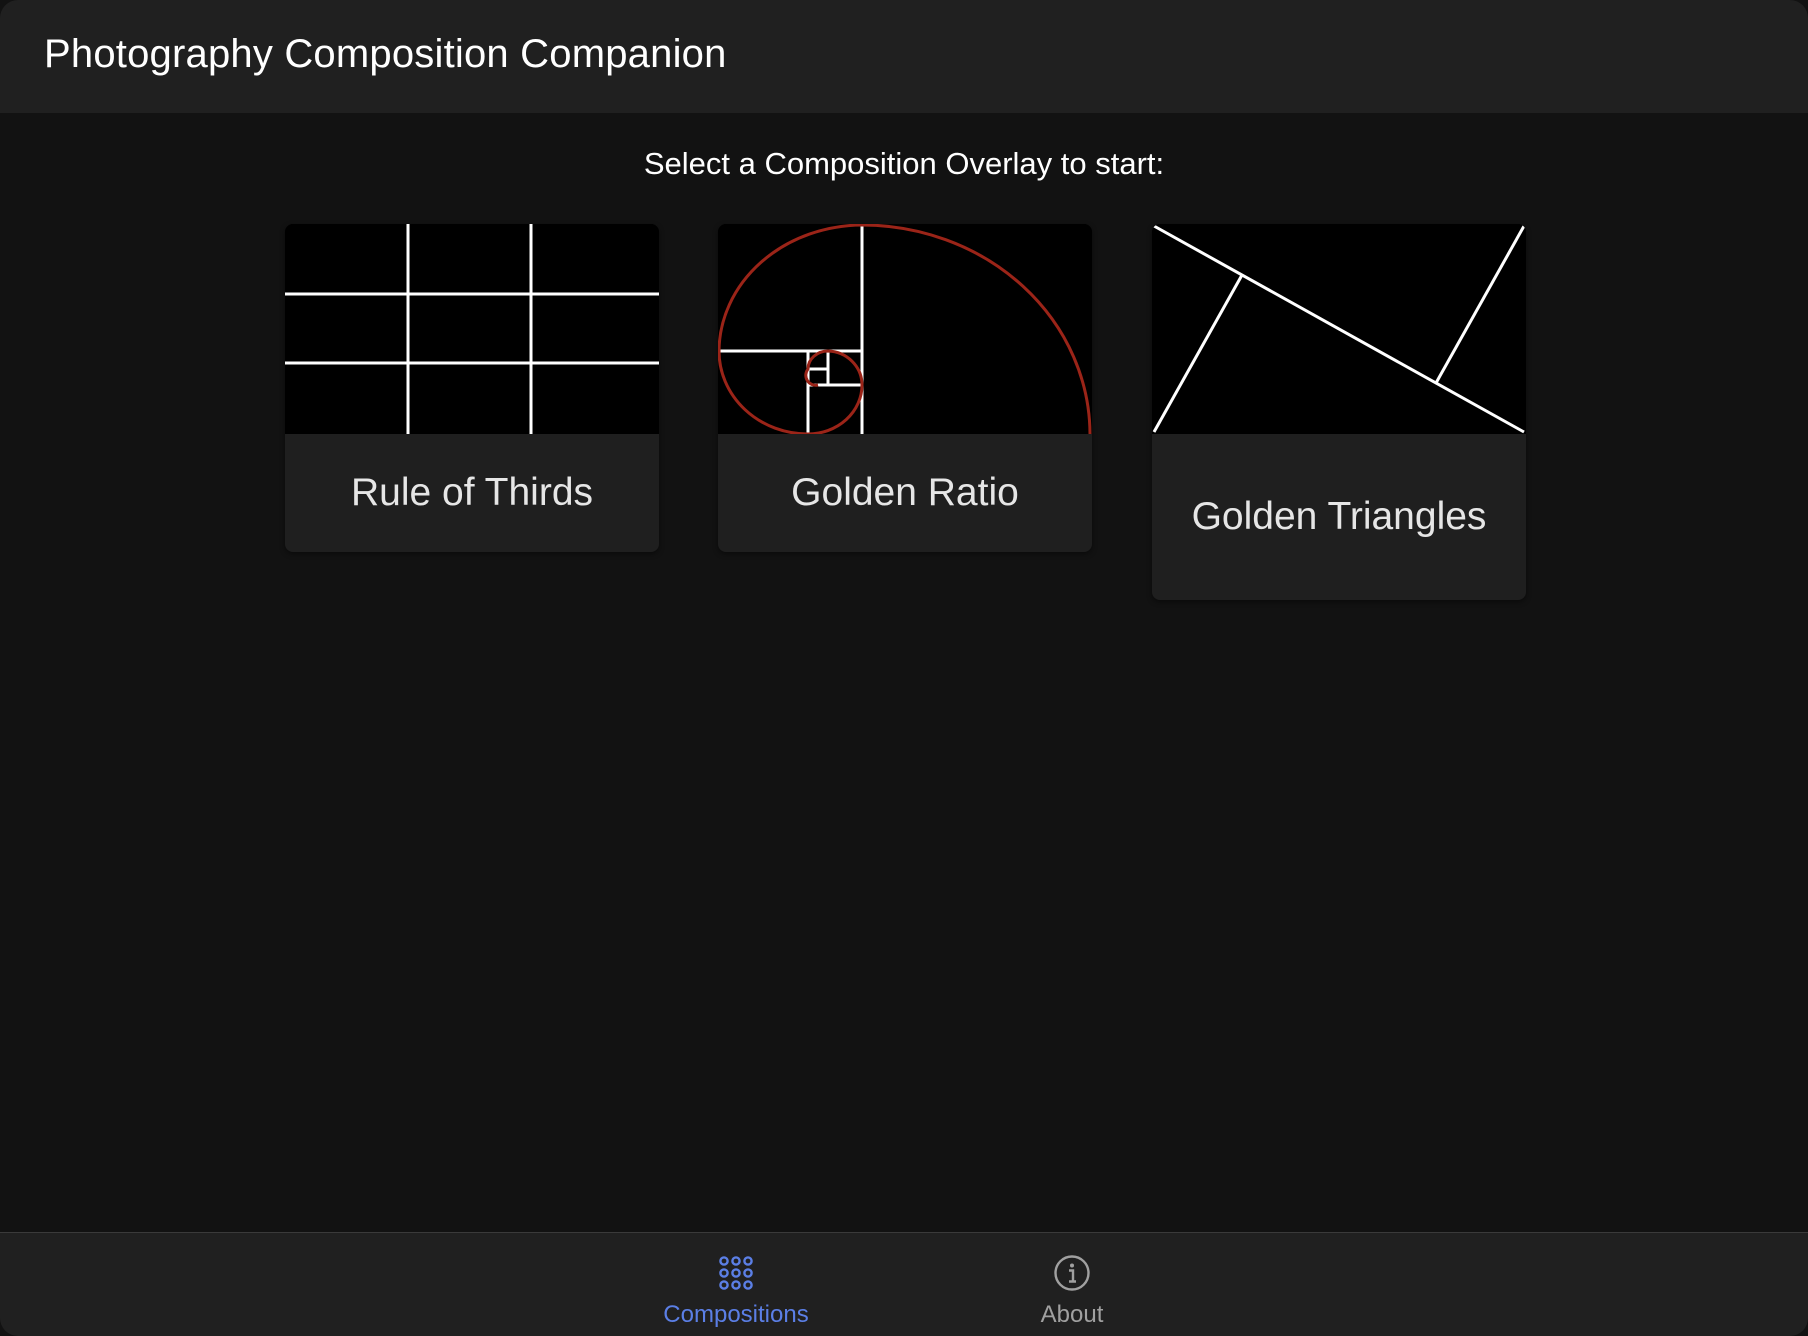  What do you see at coordinates (1072, 1273) in the screenshot?
I see `info-icon` at bounding box center [1072, 1273].